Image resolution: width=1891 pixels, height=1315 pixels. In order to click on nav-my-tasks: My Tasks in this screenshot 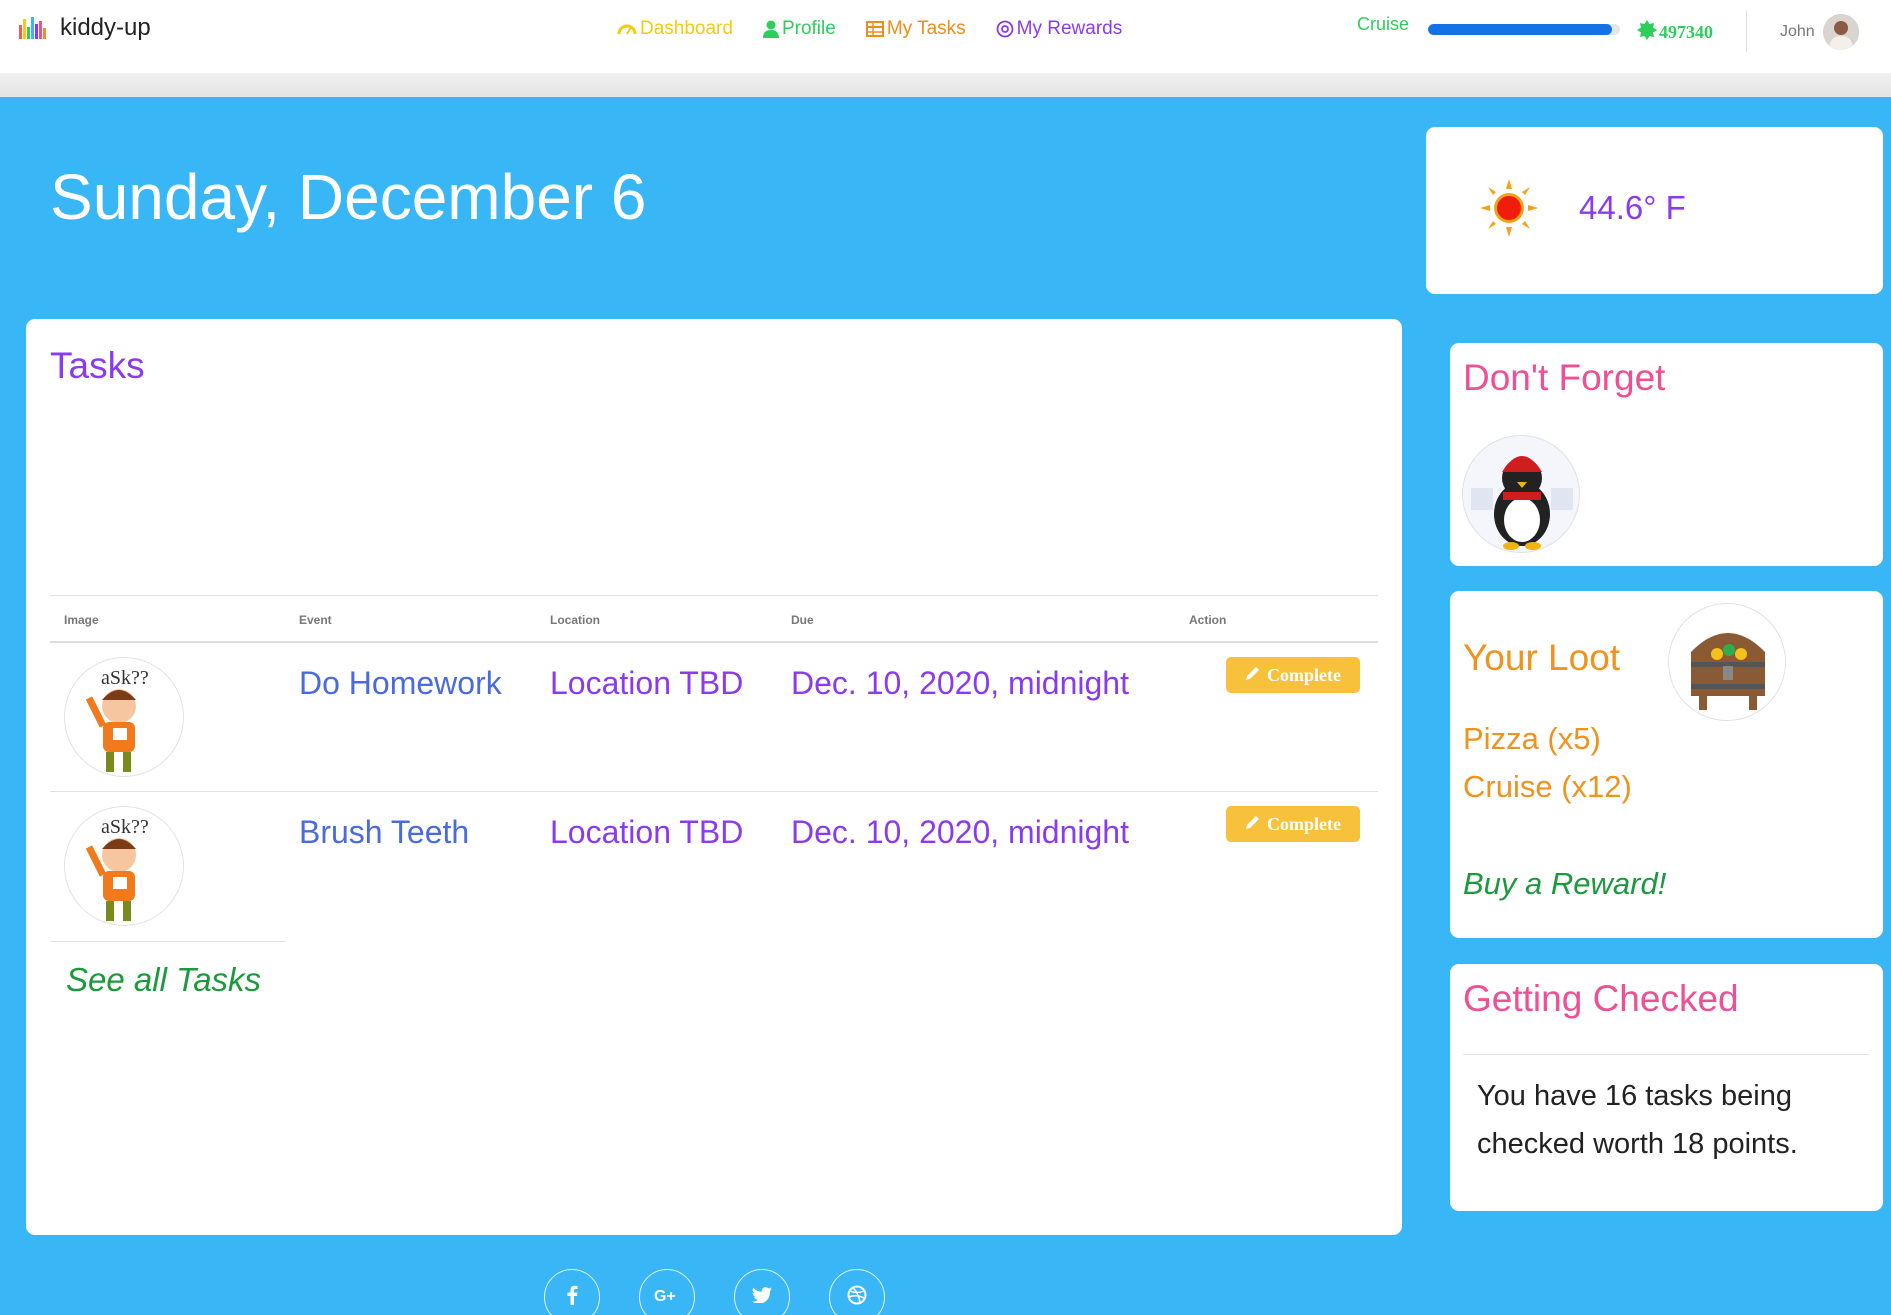, I will do `click(915, 29)`.